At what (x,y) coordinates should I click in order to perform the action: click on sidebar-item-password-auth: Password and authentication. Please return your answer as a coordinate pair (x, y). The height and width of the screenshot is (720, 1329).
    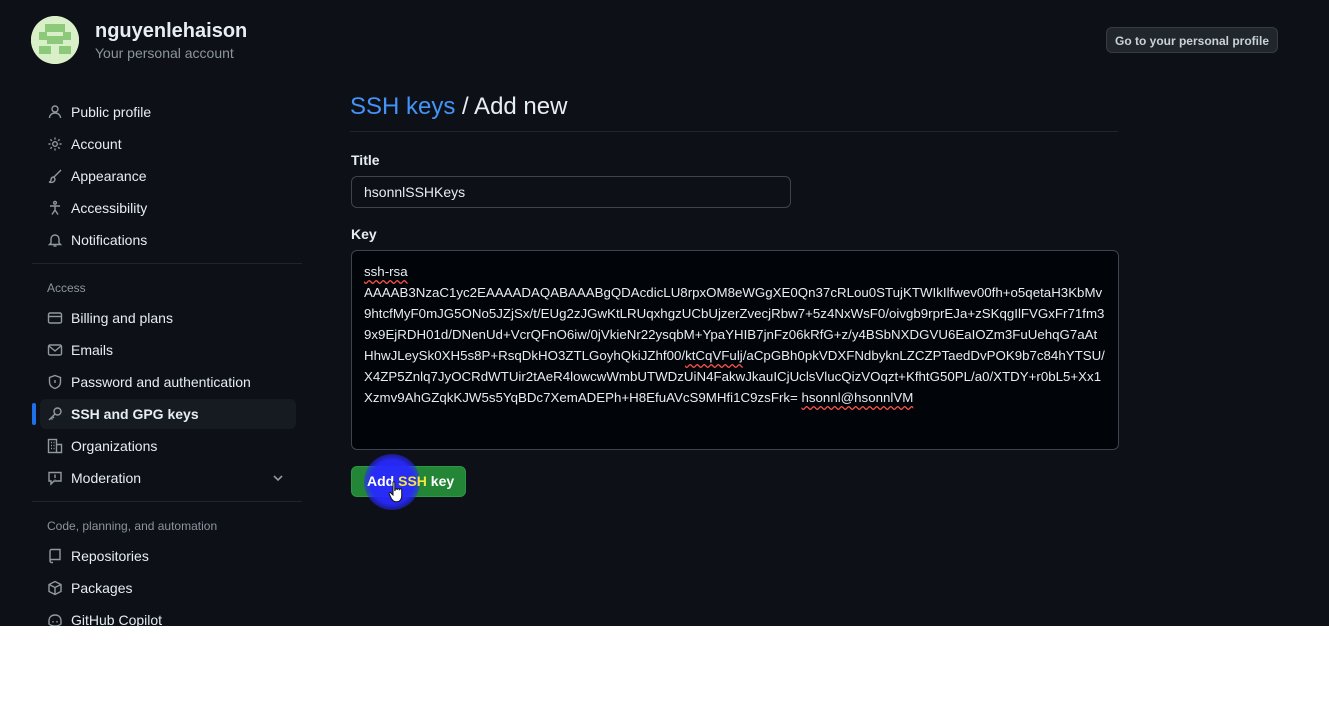
    Looking at the image, I should click on (168, 382).